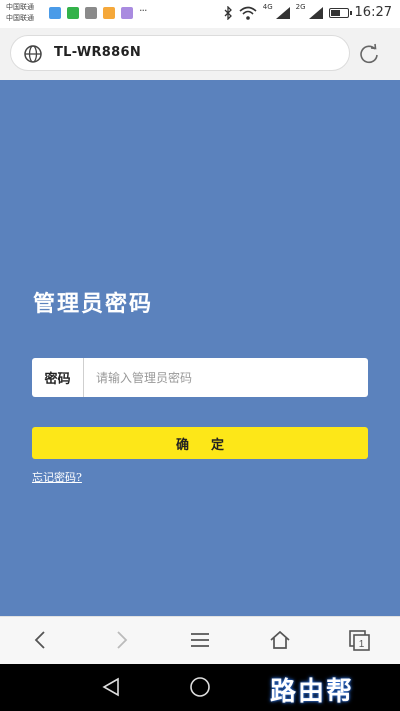  What do you see at coordinates (228, 12) in the screenshot?
I see `bluetooth-icon` at bounding box center [228, 12].